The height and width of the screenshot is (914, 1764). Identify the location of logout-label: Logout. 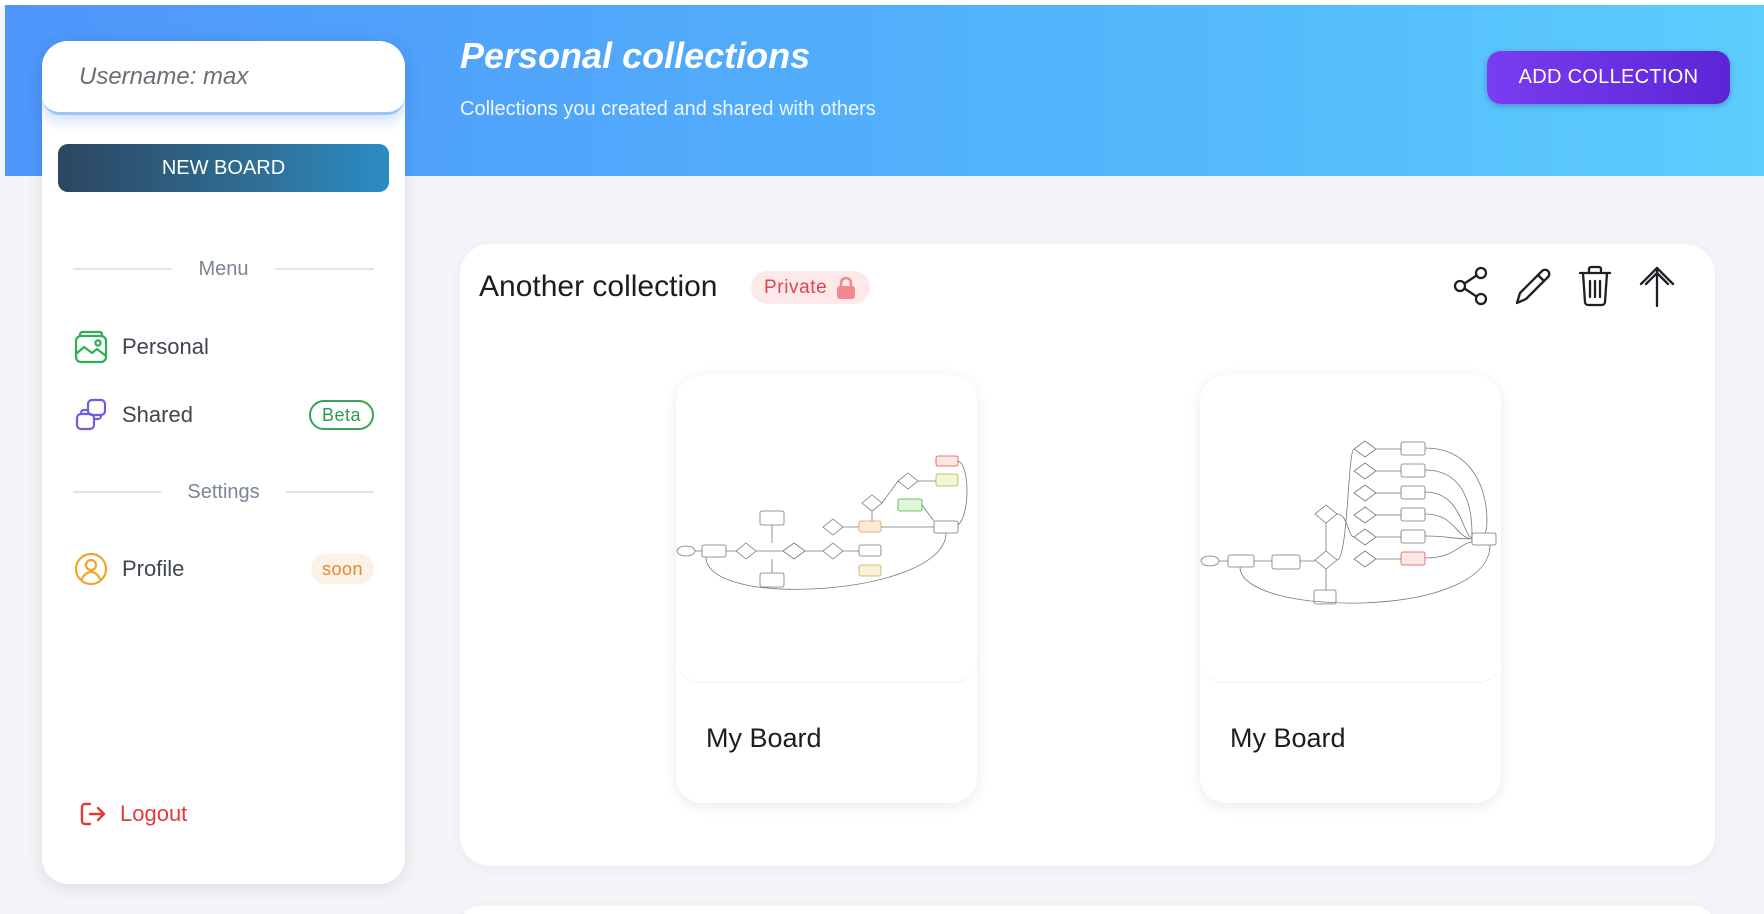
(154, 813).